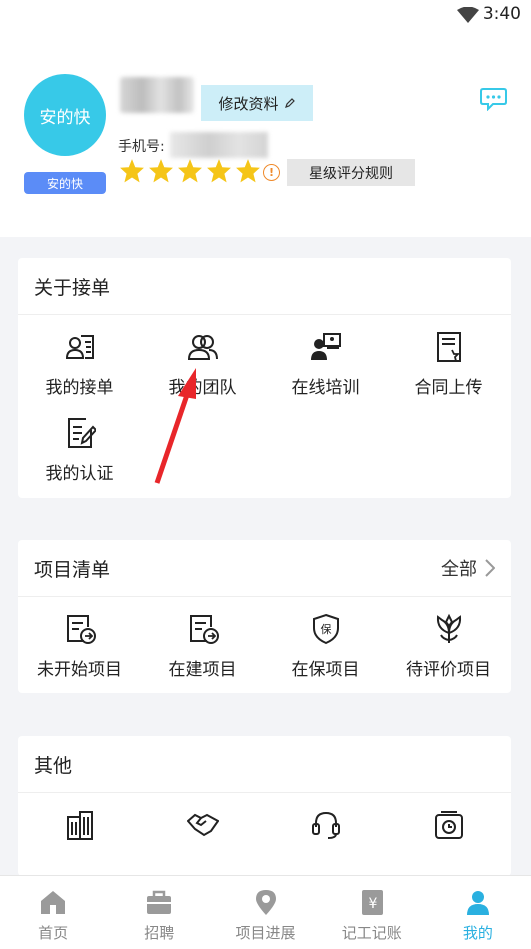 The width and height of the screenshot is (531, 949). I want to click on customer-service-button, so click(325, 836).